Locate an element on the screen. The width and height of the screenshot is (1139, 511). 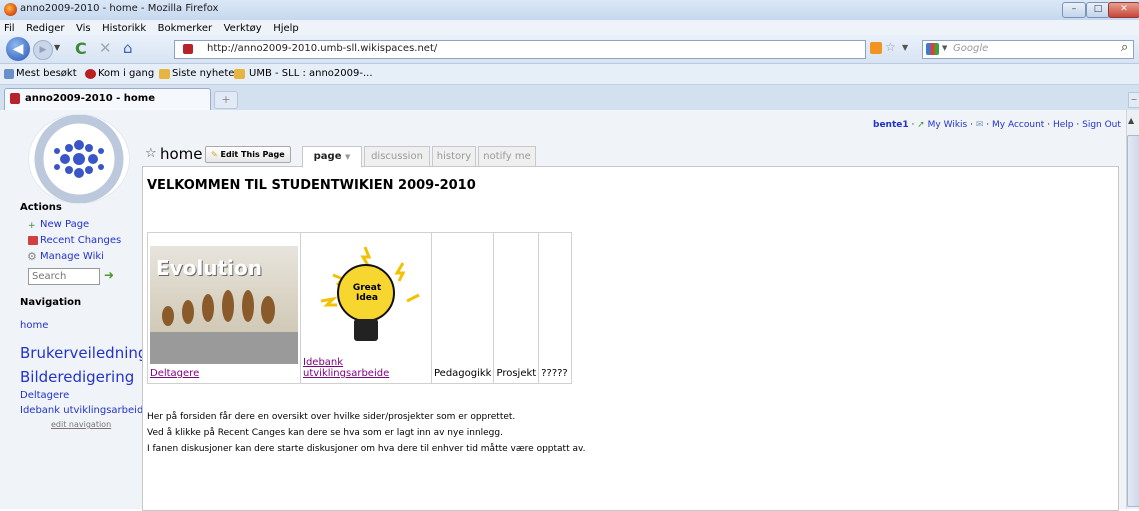
edit-this-page-button: ✎ Edit This Page is located at coordinates (248, 154).